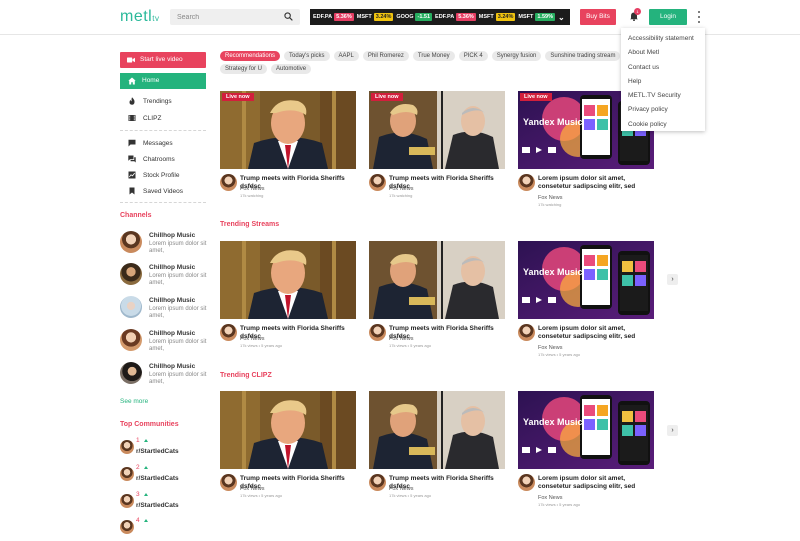  Describe the element at coordinates (246, 375) in the screenshot. I see `trending-clipz-heading: Trending CLIPZ` at that location.